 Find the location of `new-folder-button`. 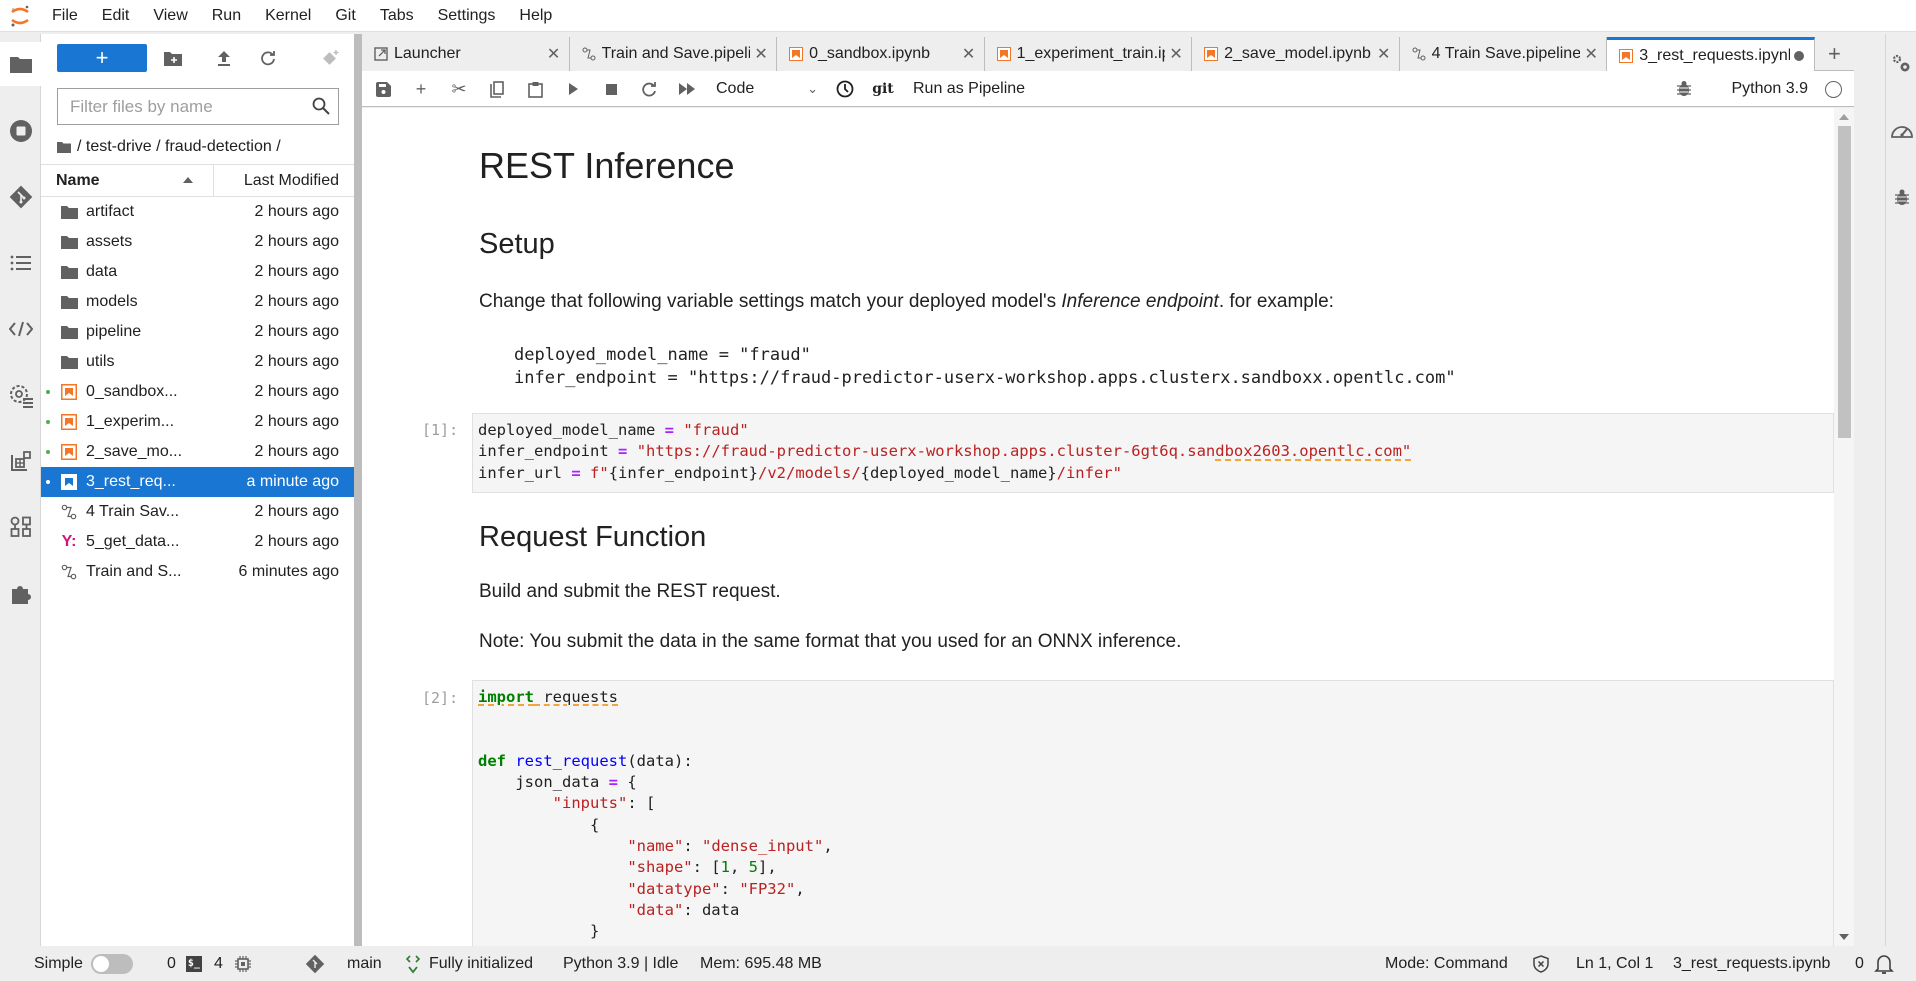

new-folder-button is located at coordinates (173, 58).